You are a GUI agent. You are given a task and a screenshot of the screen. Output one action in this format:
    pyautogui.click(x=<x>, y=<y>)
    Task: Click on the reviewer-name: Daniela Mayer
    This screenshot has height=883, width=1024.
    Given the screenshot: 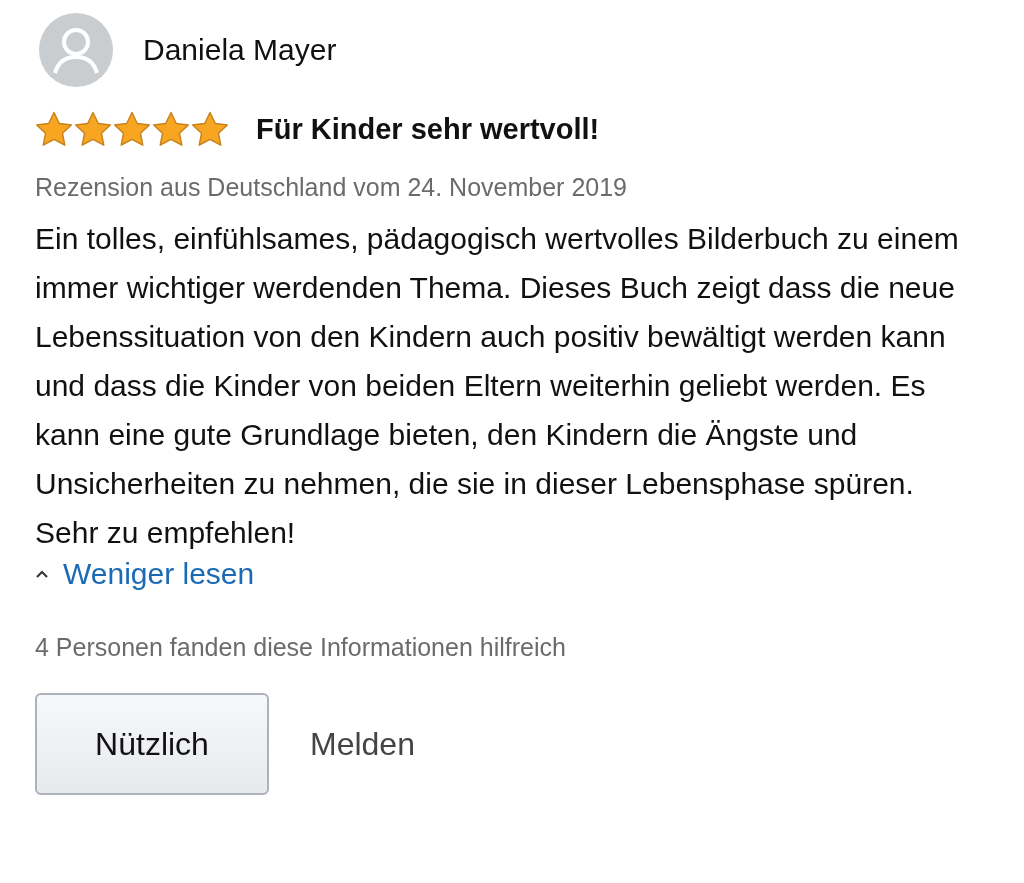 What is the action you would take?
    pyautogui.click(x=240, y=50)
    